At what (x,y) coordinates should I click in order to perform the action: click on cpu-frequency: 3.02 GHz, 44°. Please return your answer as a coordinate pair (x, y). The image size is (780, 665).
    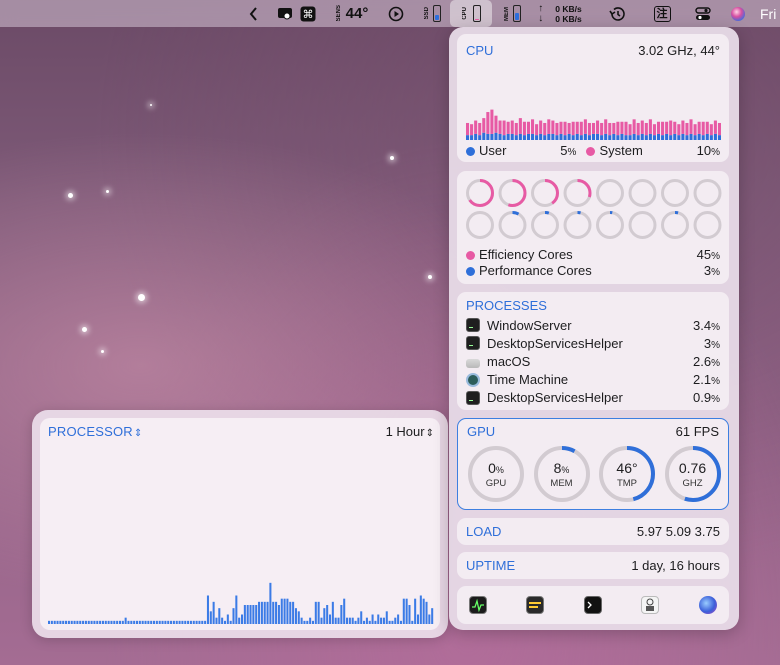
    Looking at the image, I should click on (679, 50).